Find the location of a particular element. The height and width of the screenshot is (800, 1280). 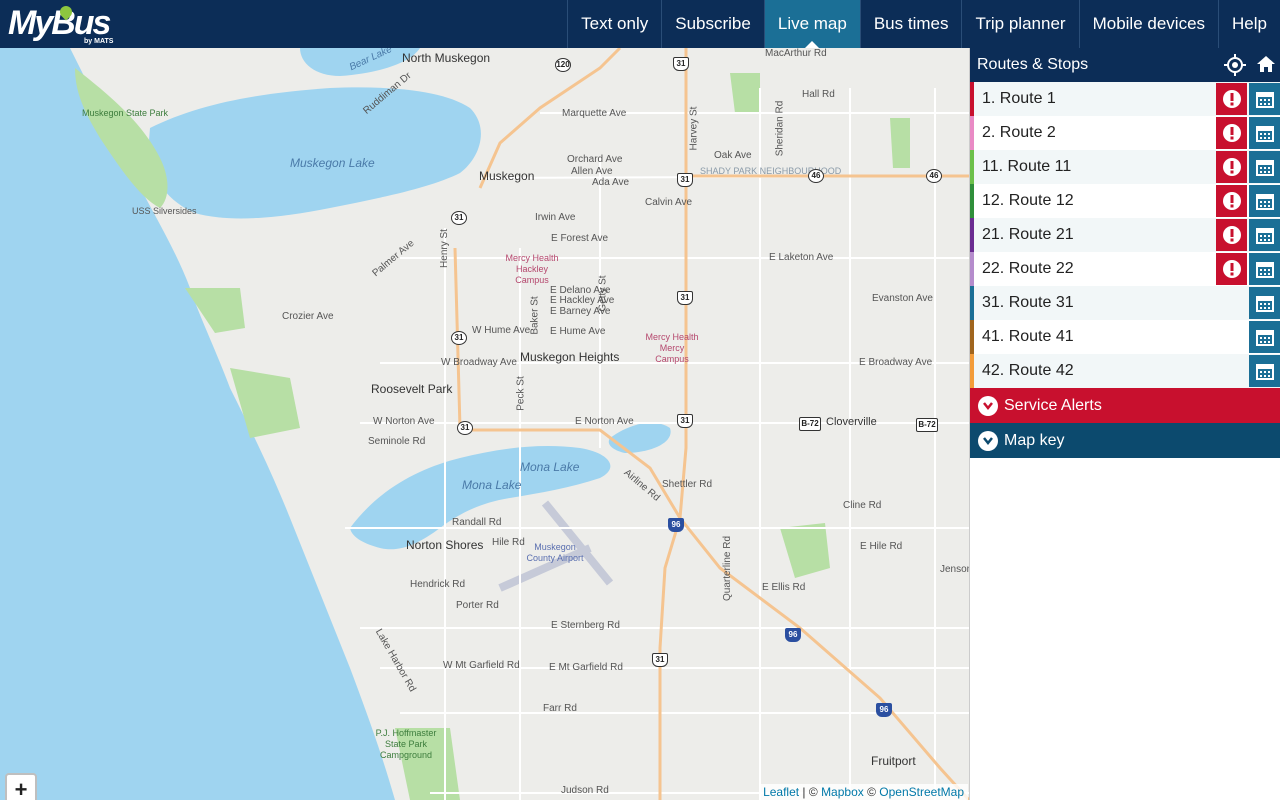

nav-trip-planner: Trip planner is located at coordinates (1019, 24).